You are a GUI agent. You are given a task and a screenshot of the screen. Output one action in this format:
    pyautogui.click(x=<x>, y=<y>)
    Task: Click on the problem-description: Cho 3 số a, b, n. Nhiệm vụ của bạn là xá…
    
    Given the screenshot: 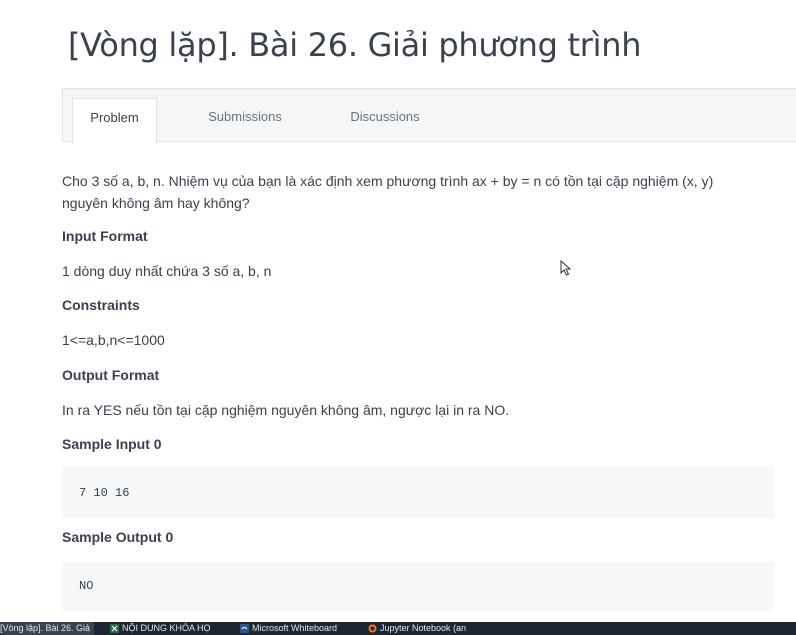 What is the action you would take?
    pyautogui.click(x=418, y=192)
    